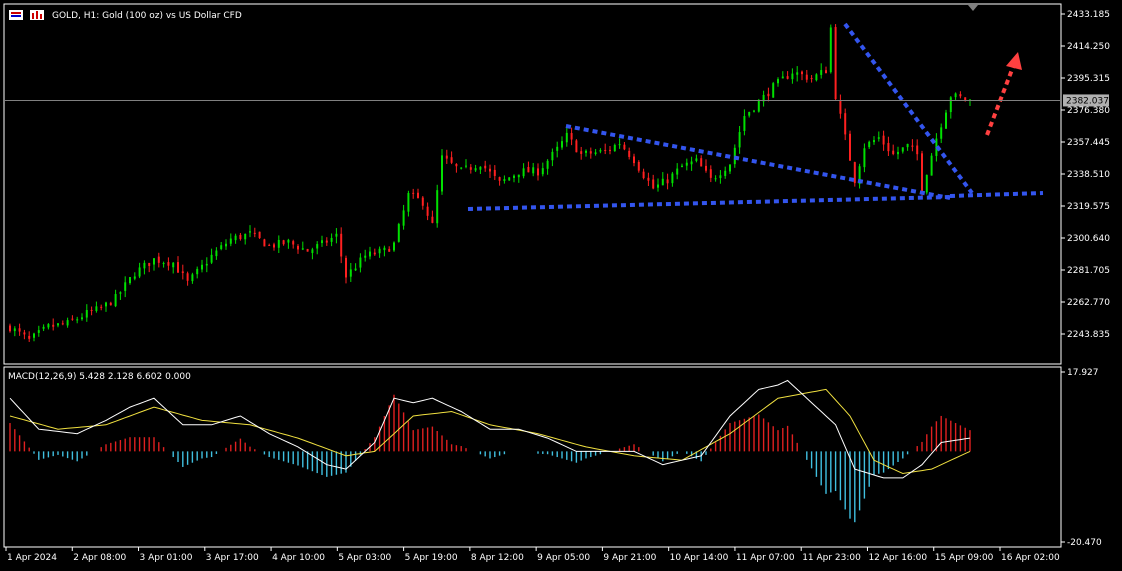  What do you see at coordinates (1030, 558) in the screenshot?
I see `time-tick-label: 16 Apr 02:00` at bounding box center [1030, 558].